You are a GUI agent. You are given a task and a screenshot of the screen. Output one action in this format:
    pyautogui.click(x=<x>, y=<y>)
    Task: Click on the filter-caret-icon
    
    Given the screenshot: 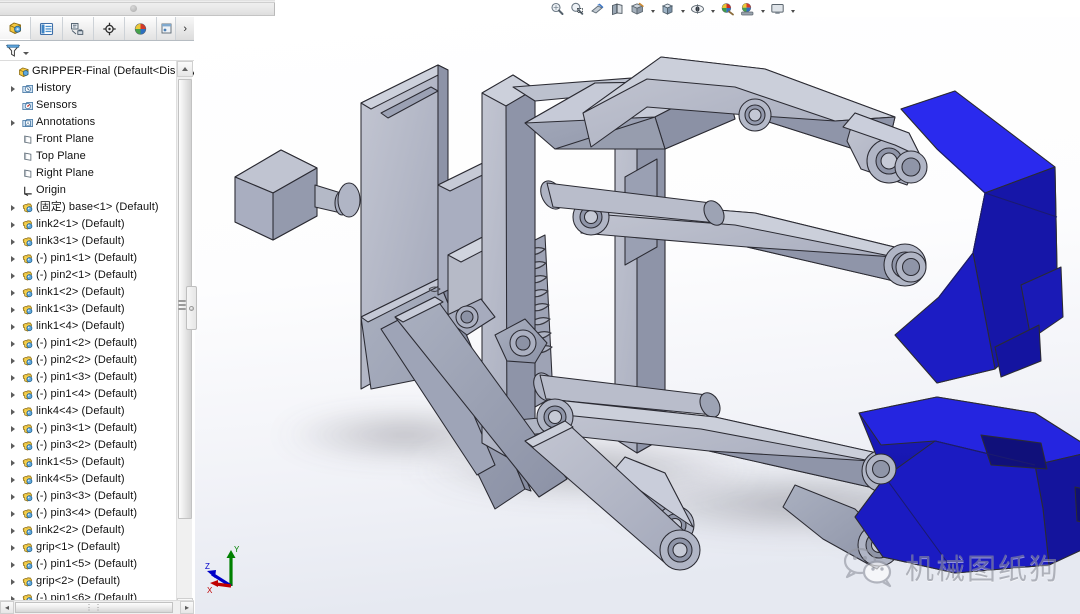 What is the action you would take?
    pyautogui.click(x=26, y=53)
    